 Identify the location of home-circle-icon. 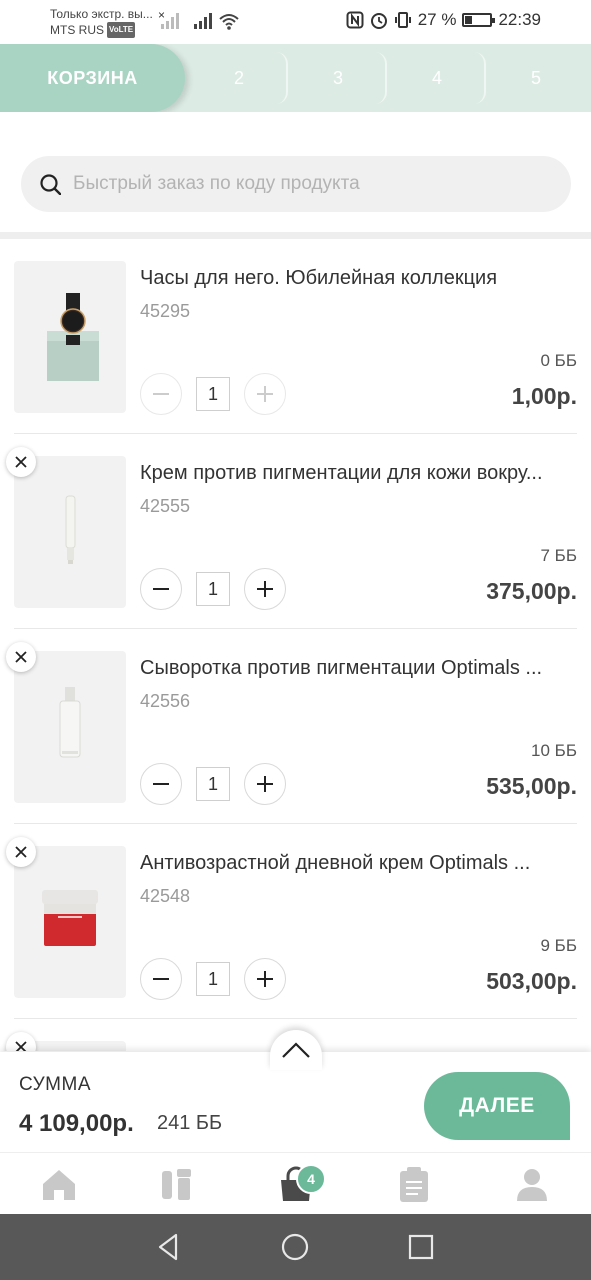
(295, 1247).